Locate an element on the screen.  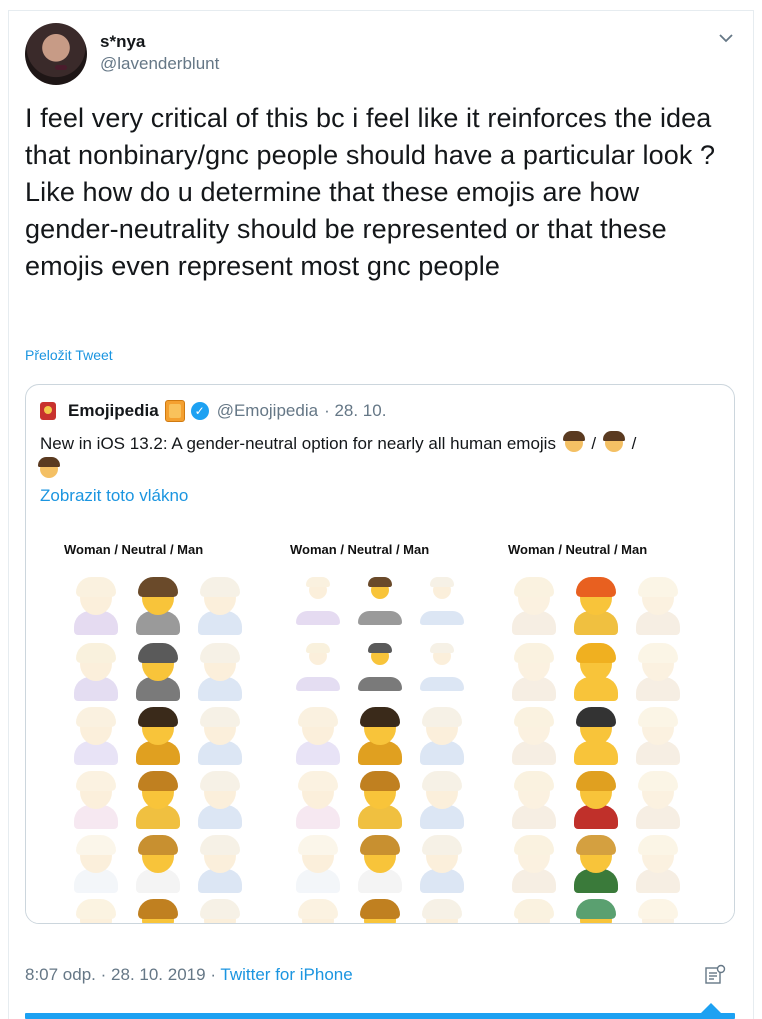
vampire-man-emoji-icon is located at coordinates (49, 467).